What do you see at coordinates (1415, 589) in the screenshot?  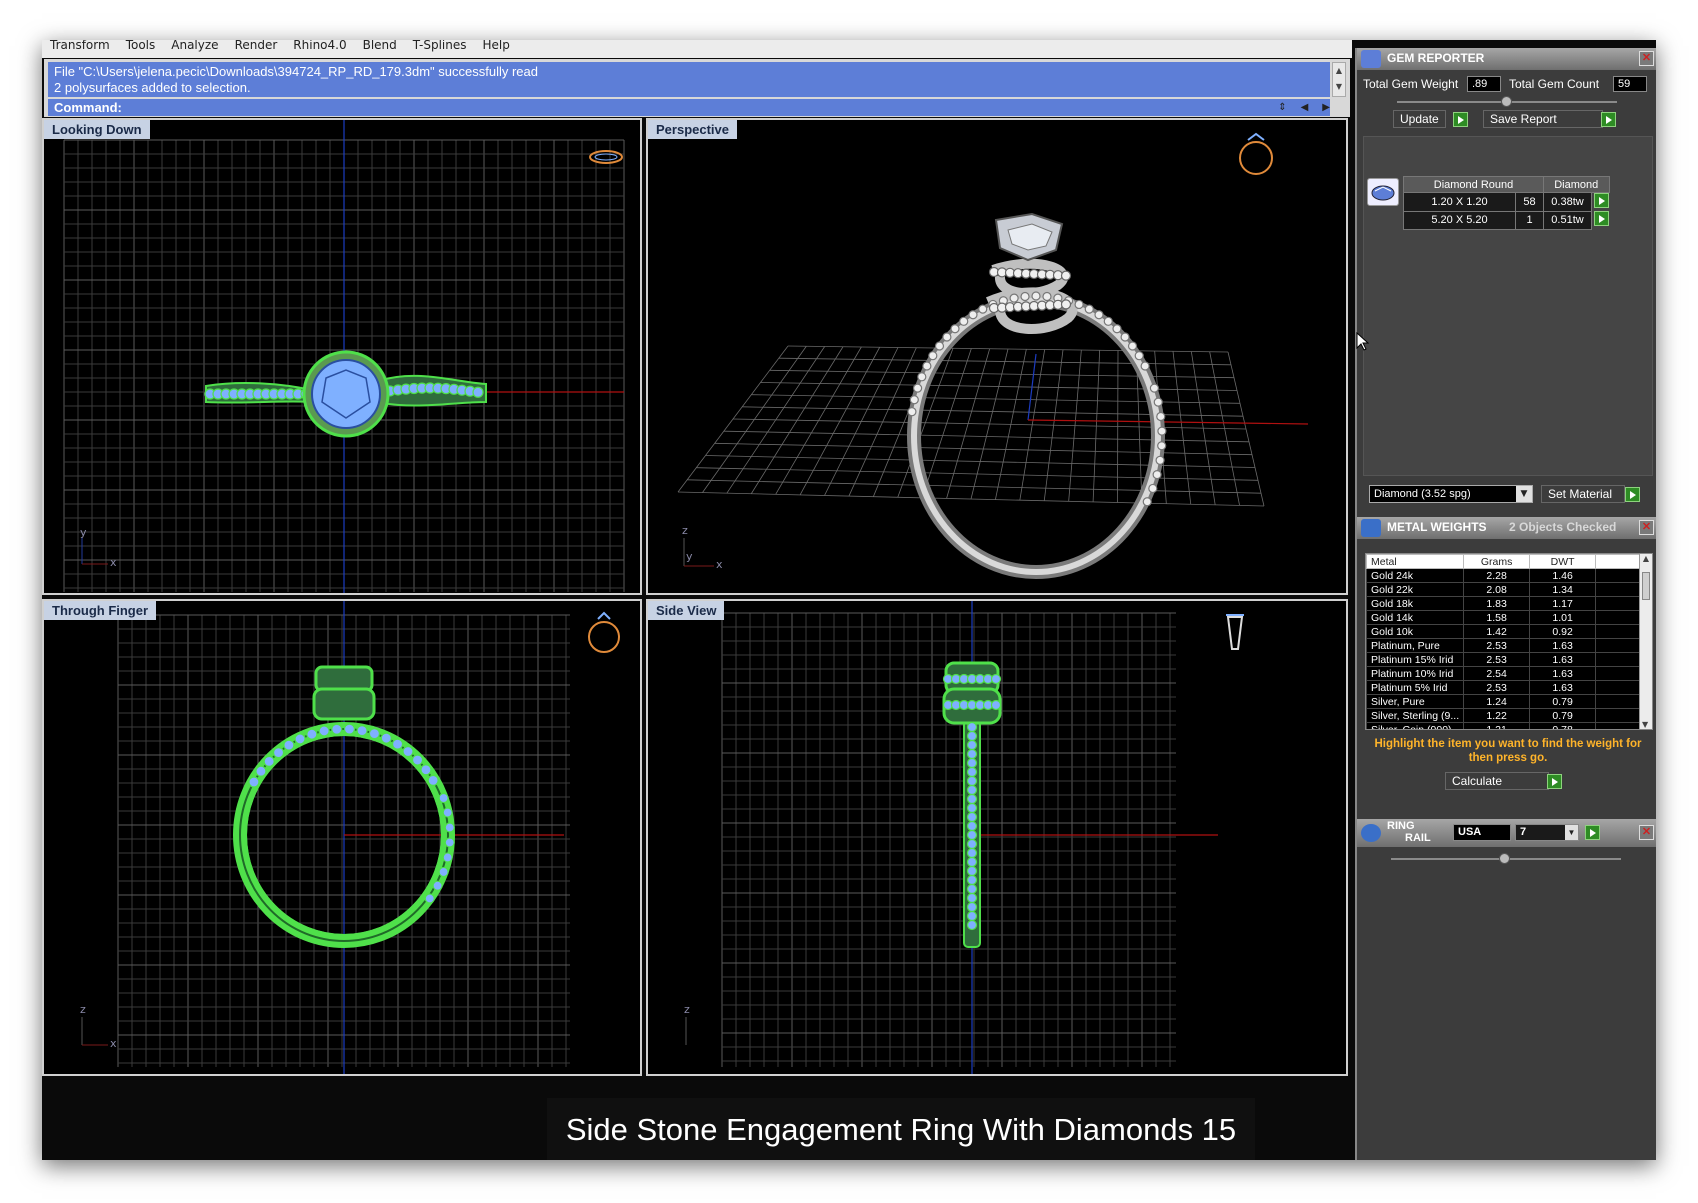 I see `metal-name: Gold 22k` at bounding box center [1415, 589].